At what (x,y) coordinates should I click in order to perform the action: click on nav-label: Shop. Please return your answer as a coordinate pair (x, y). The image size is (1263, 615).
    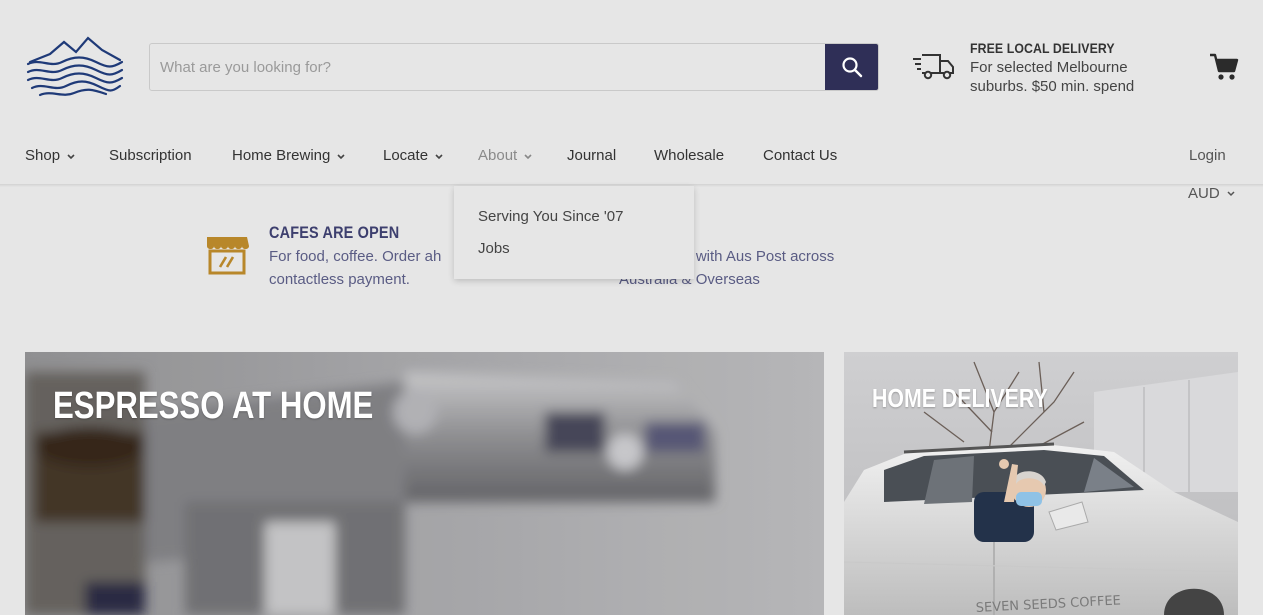
    Looking at the image, I should click on (43, 155).